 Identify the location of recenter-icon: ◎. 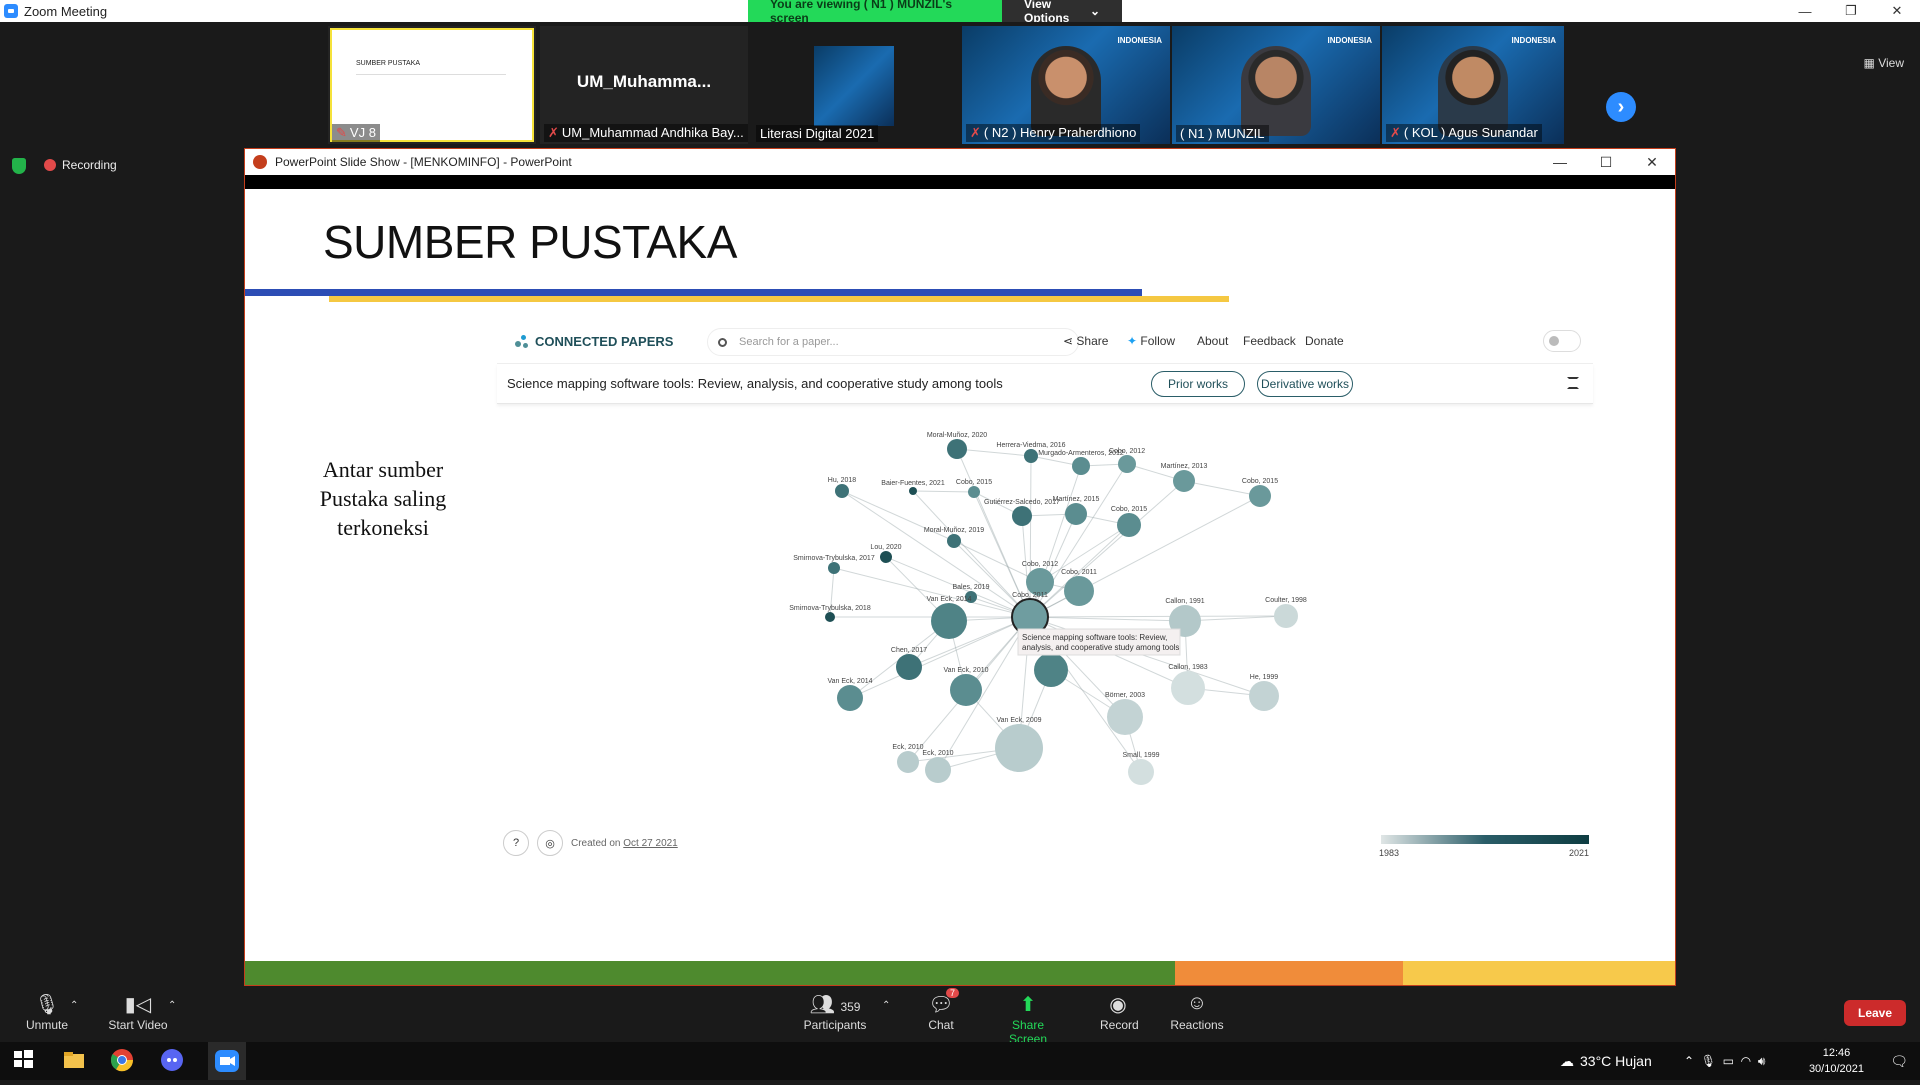
(550, 843).